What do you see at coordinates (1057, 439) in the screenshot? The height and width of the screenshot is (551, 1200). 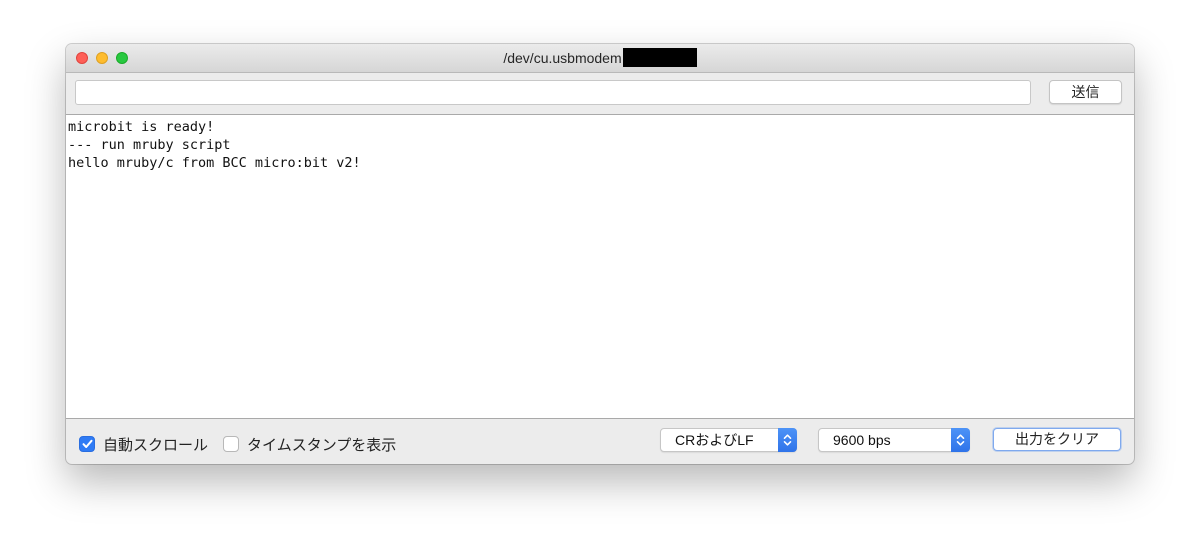 I see `clear-output-button: 出力をクリア` at bounding box center [1057, 439].